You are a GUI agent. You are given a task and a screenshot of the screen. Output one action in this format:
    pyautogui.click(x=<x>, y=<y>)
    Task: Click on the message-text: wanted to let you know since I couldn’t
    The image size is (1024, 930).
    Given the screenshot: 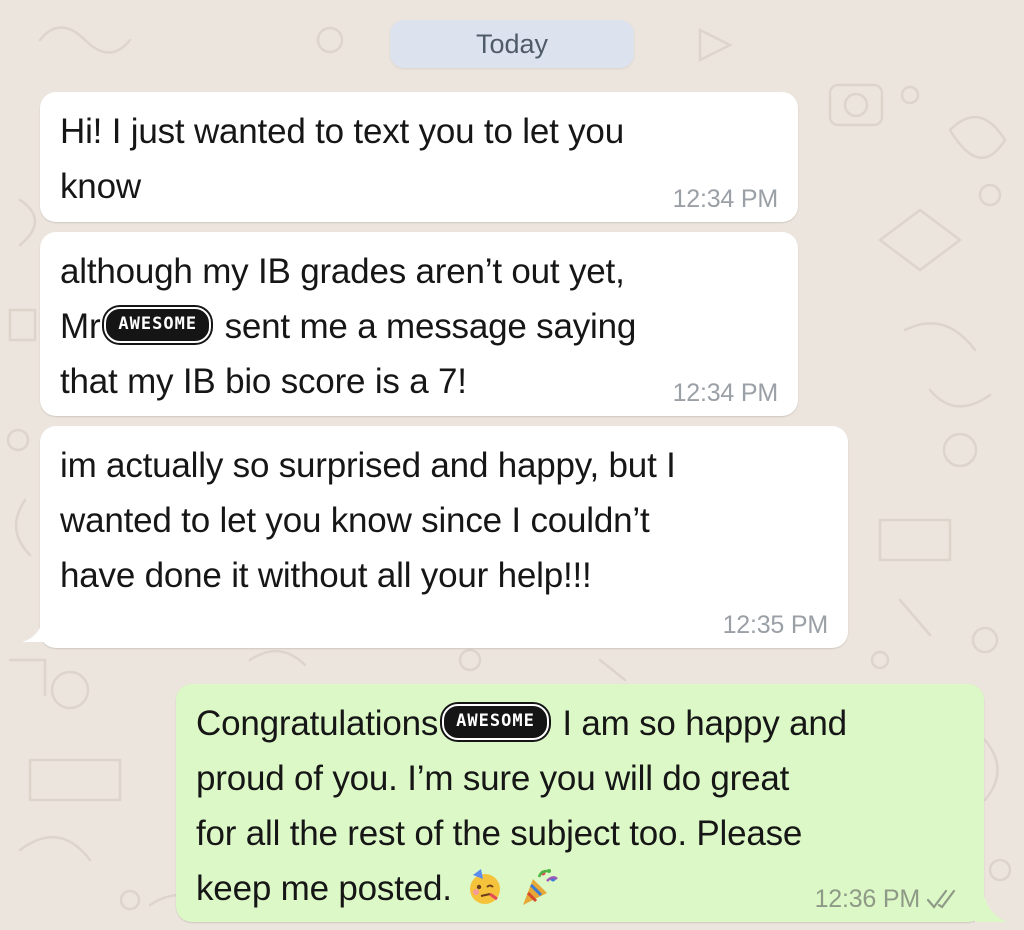 What is the action you would take?
    pyautogui.click(x=355, y=520)
    